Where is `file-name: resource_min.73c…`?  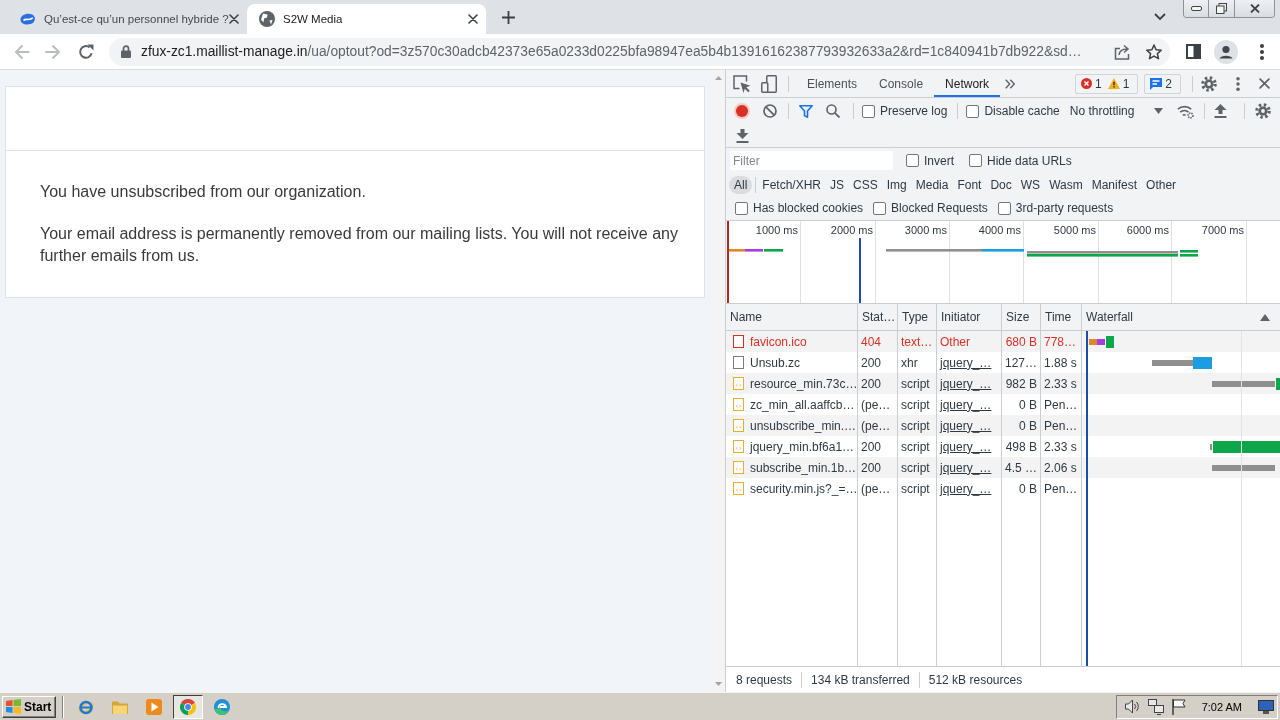 file-name: resource_min.73c… is located at coordinates (804, 383).